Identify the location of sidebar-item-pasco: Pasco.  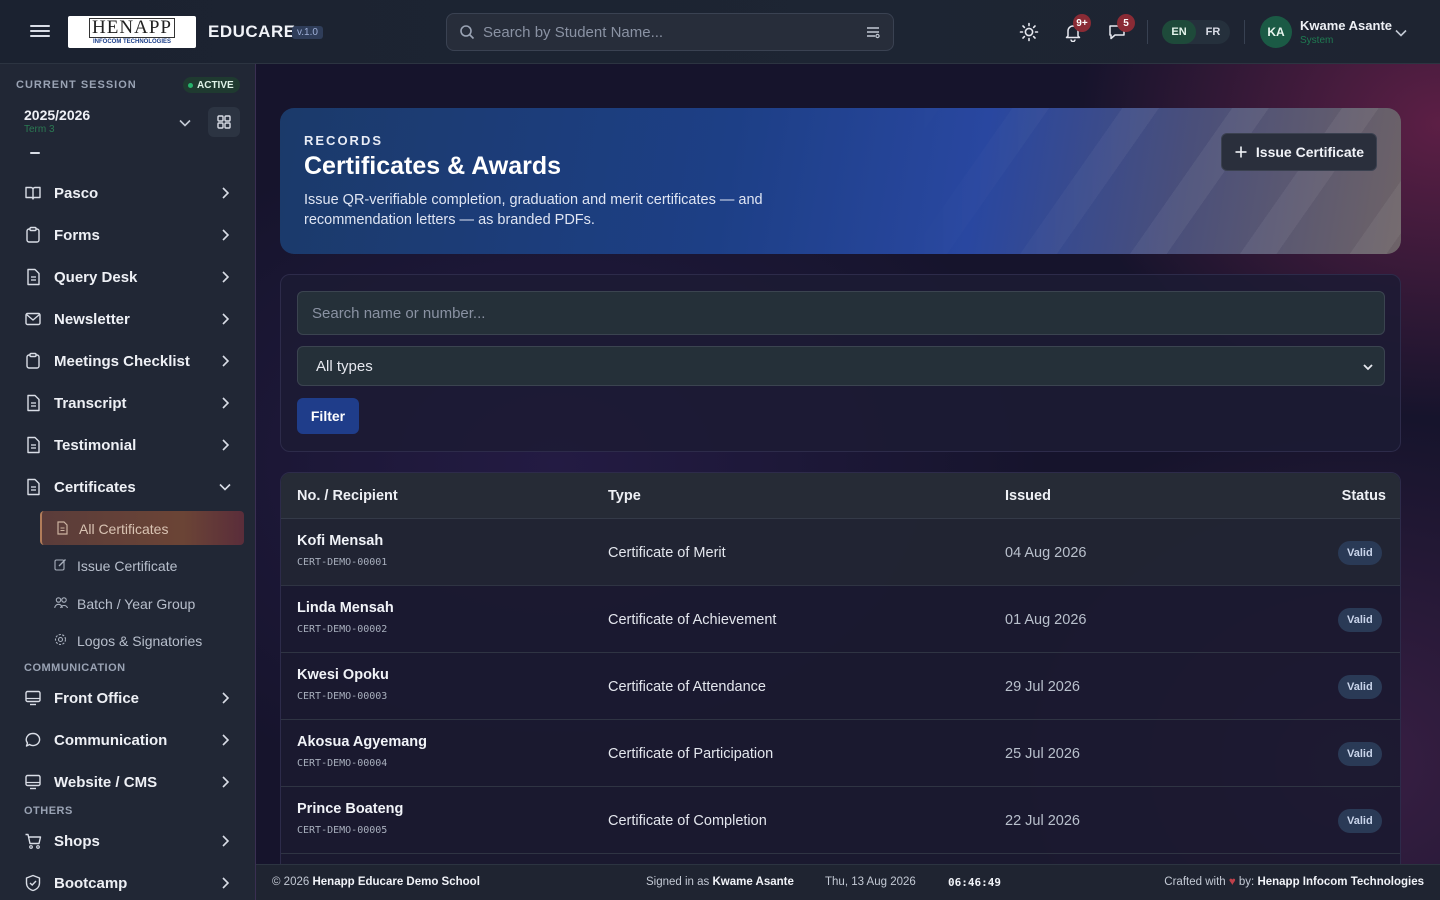
(130, 193).